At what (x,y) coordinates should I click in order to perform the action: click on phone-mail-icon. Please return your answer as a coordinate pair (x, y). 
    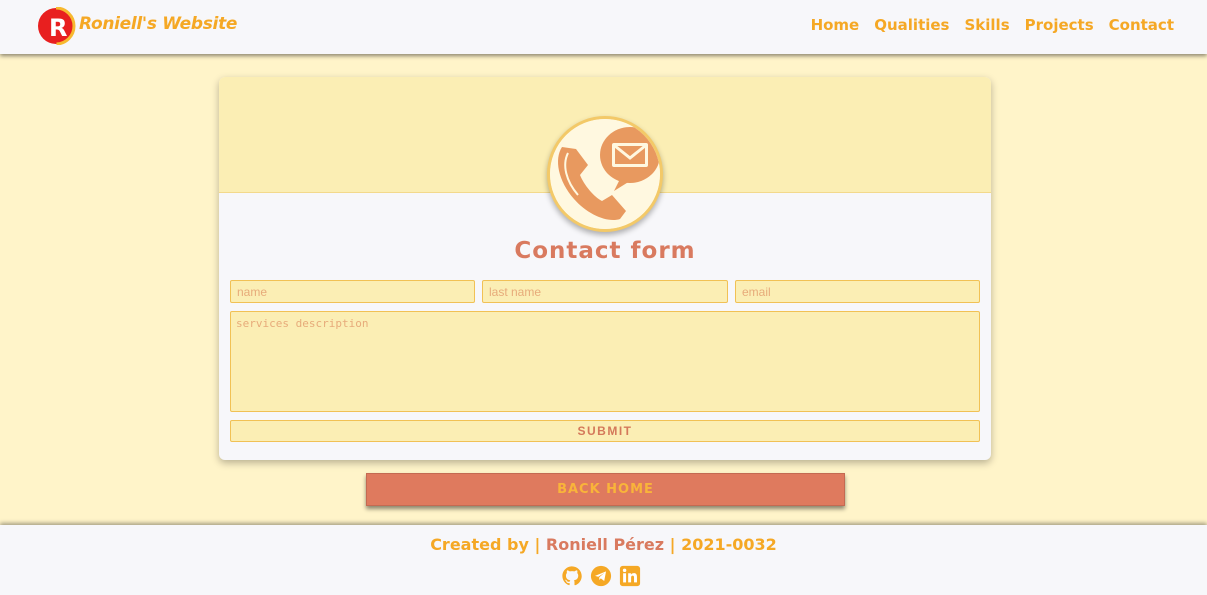
    Looking at the image, I should click on (605, 174).